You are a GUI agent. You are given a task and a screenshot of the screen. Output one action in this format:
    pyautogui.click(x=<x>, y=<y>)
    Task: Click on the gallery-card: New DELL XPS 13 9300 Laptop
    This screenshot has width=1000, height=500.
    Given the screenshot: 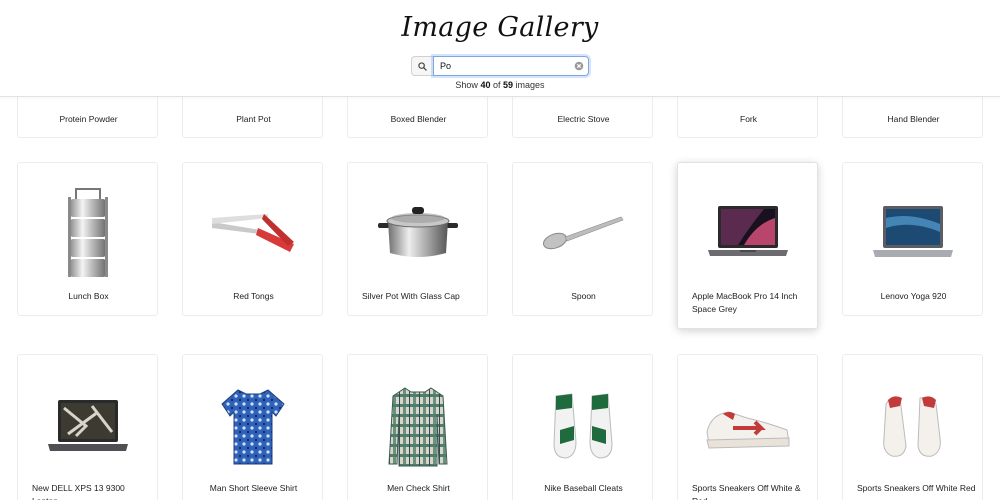 What is the action you would take?
    pyautogui.click(x=87, y=427)
    